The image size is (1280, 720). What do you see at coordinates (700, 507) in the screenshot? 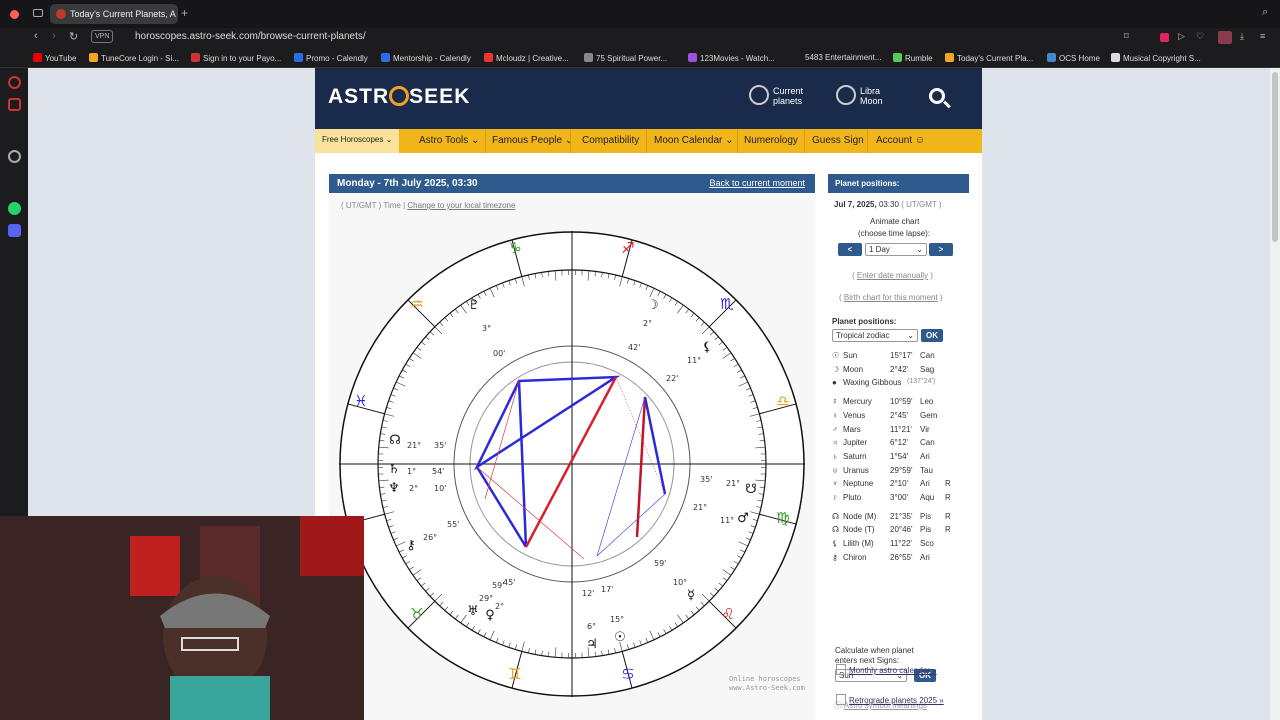
I see `mars-degree: 21°` at bounding box center [700, 507].